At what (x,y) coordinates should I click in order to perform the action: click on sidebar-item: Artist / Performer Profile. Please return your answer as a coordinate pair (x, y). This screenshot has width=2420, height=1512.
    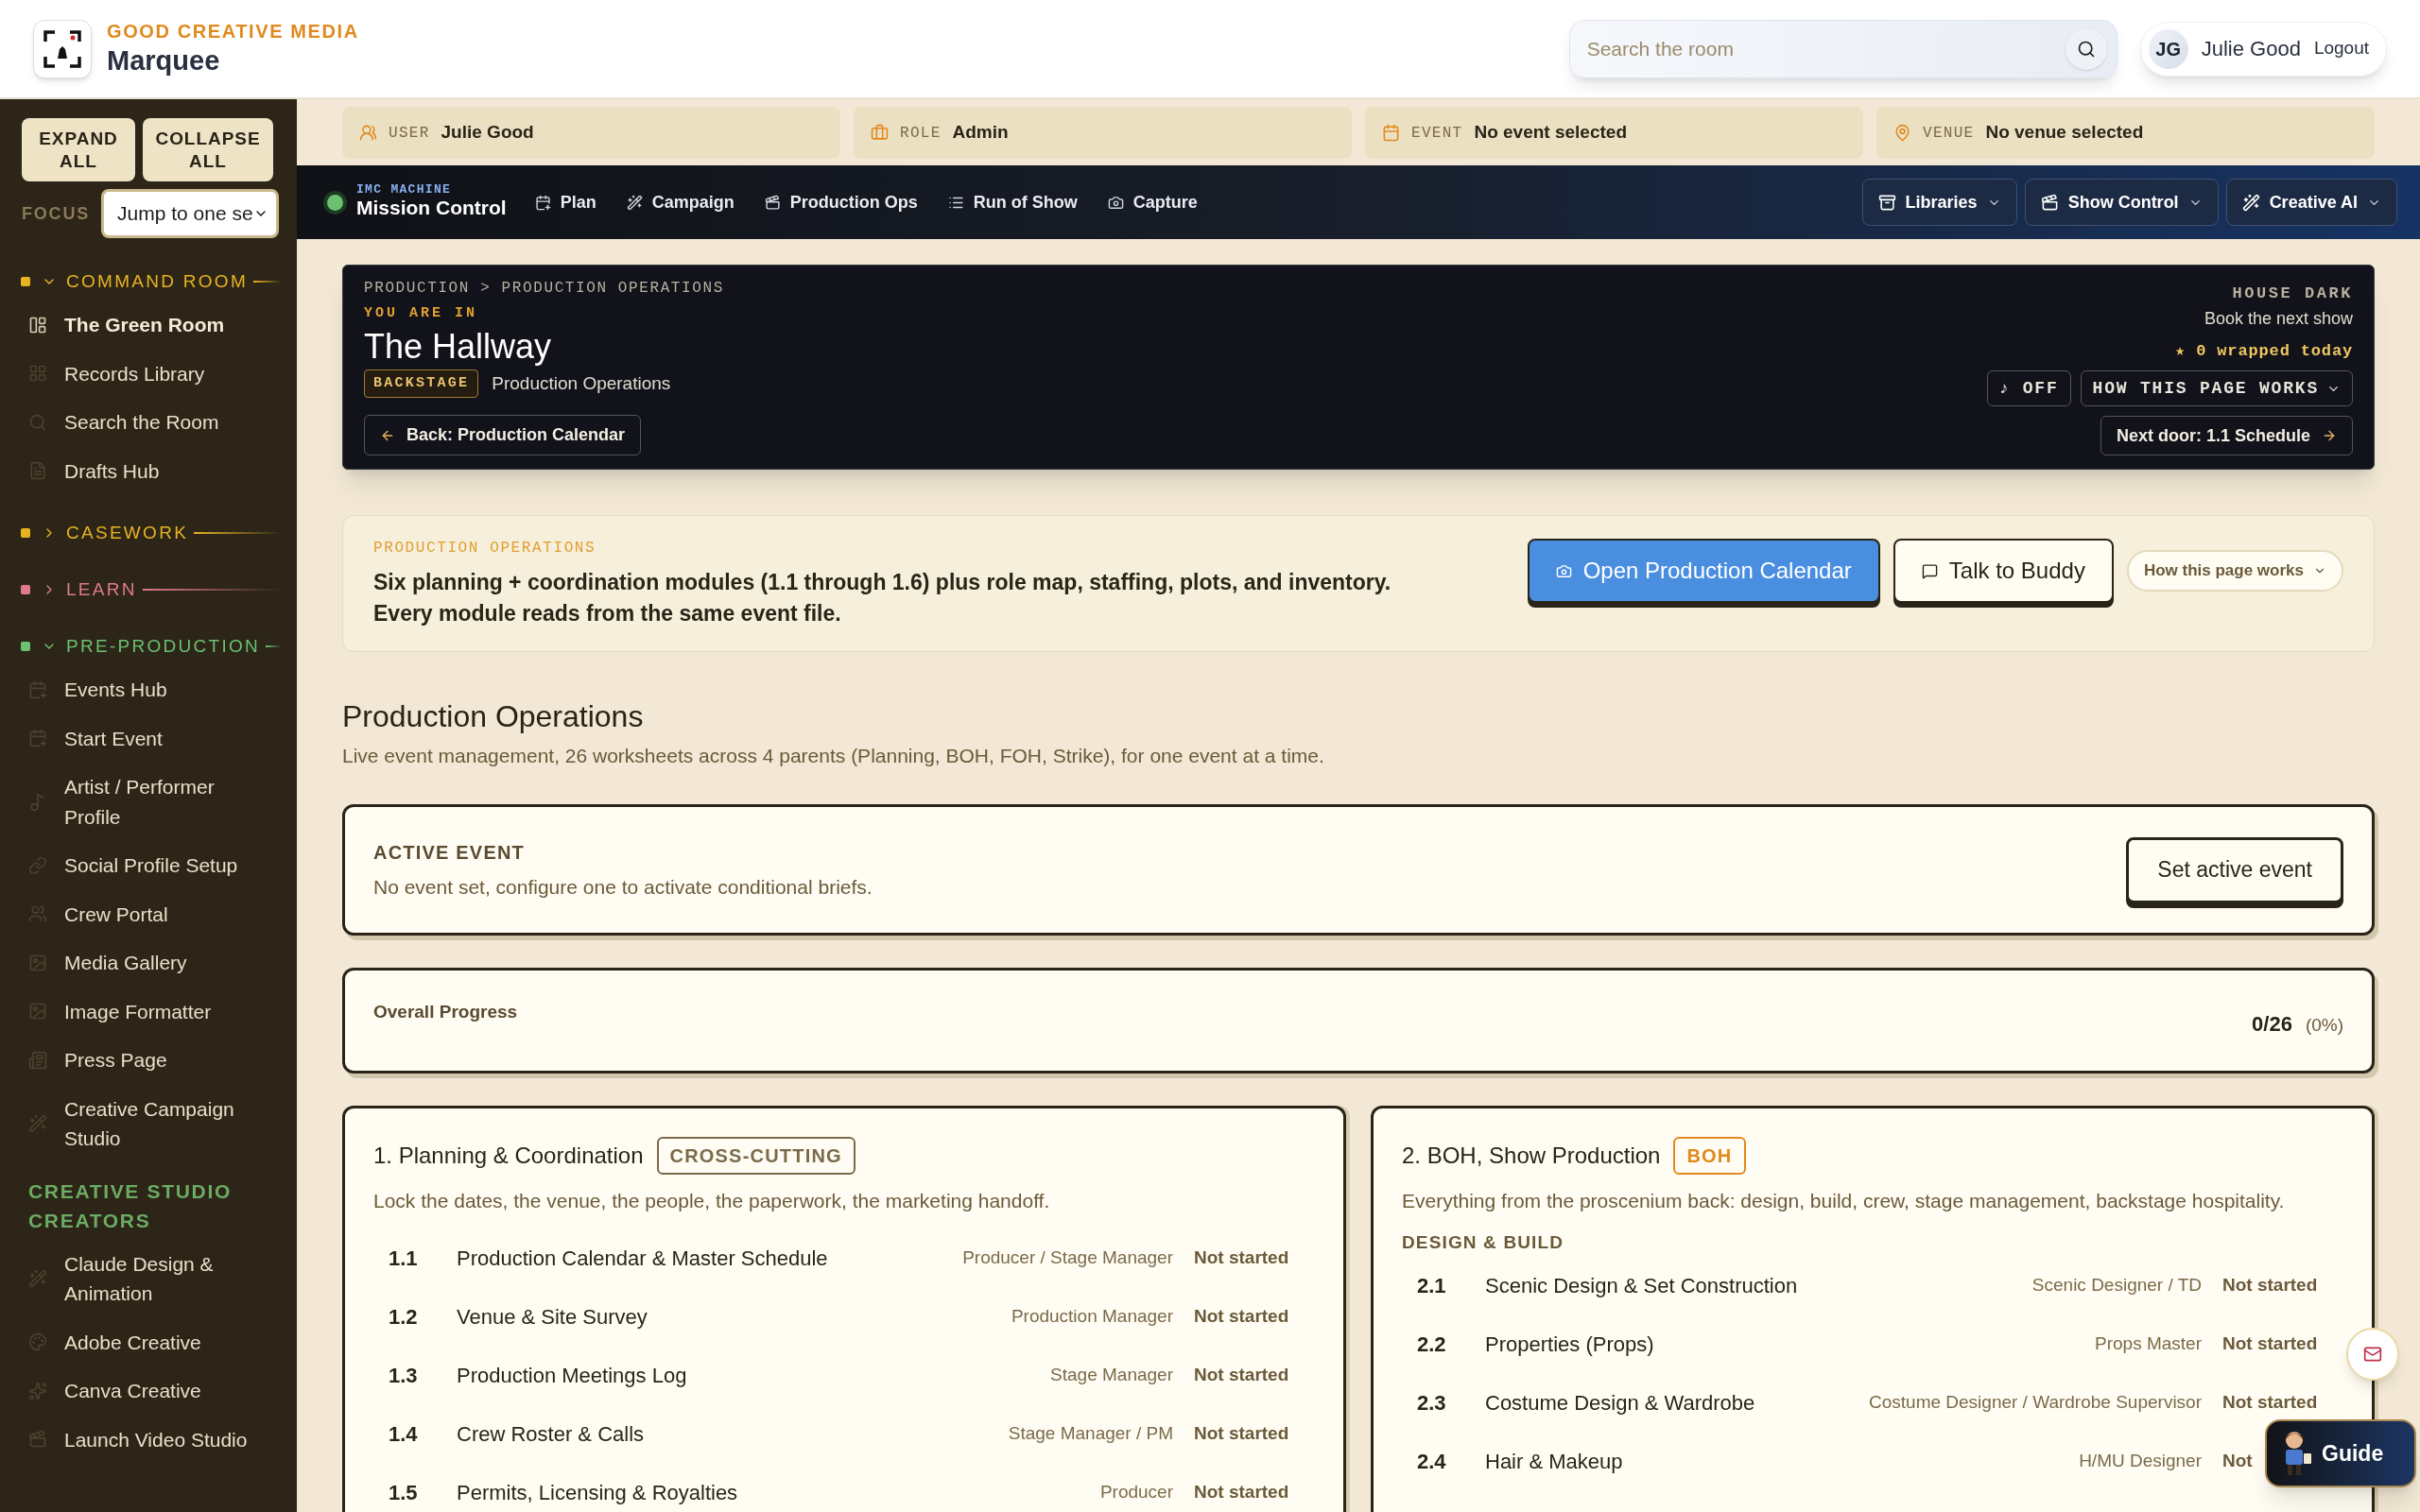
    Looking at the image, I should click on (148, 802).